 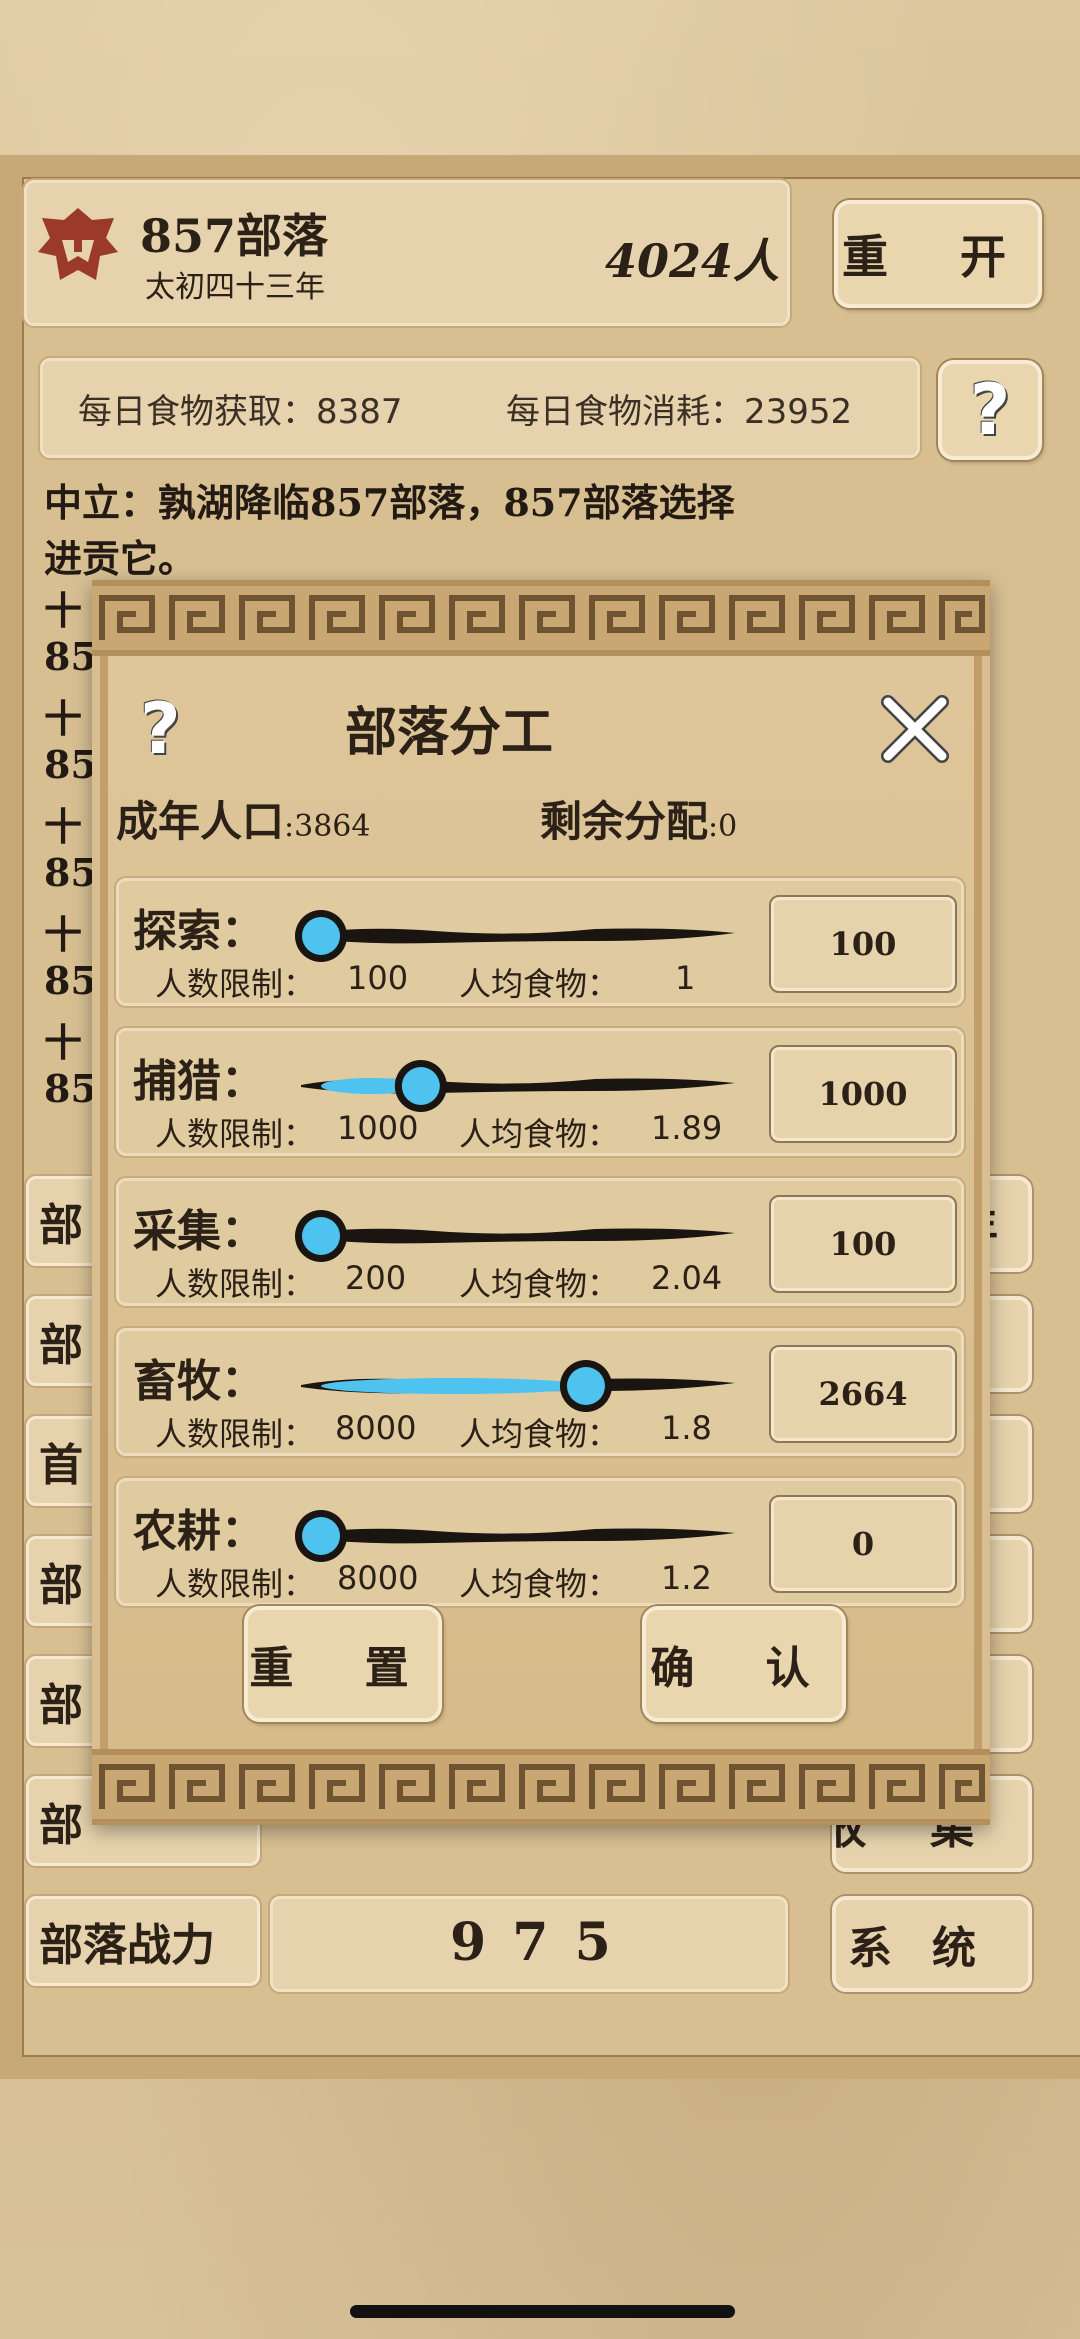 What do you see at coordinates (863, 1244) in the screenshot?
I see `gather-count-input: 100` at bounding box center [863, 1244].